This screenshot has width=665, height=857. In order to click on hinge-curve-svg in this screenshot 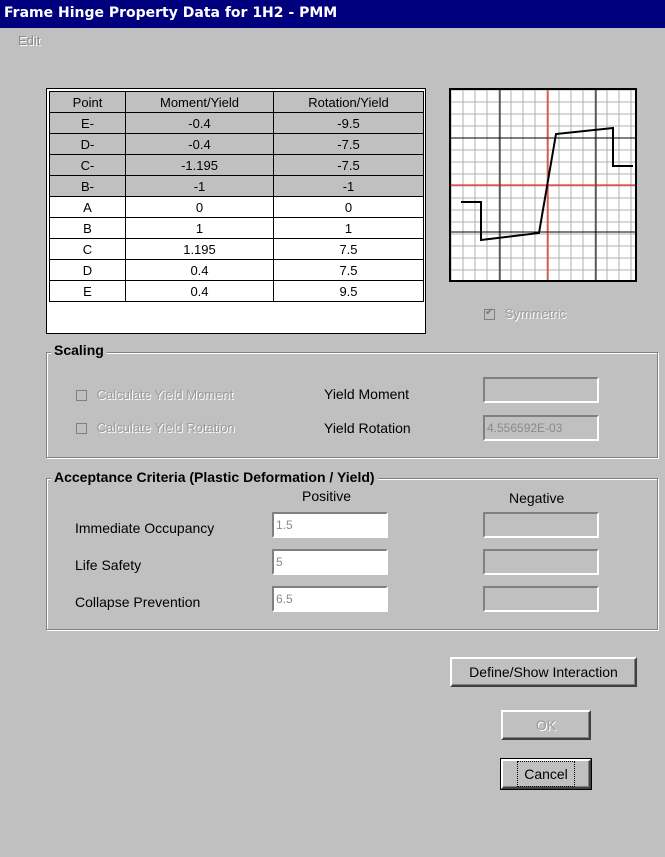, I will do `click(542, 184)`.